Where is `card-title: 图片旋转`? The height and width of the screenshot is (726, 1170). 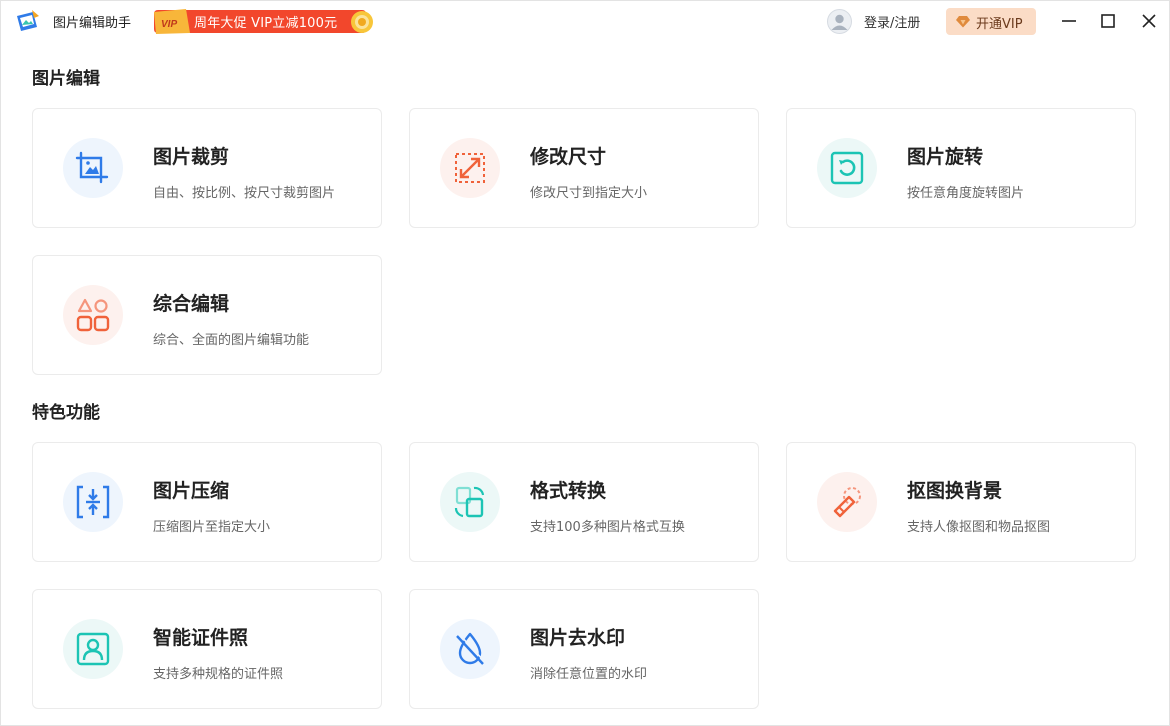 card-title: 图片旋转 is located at coordinates (945, 157).